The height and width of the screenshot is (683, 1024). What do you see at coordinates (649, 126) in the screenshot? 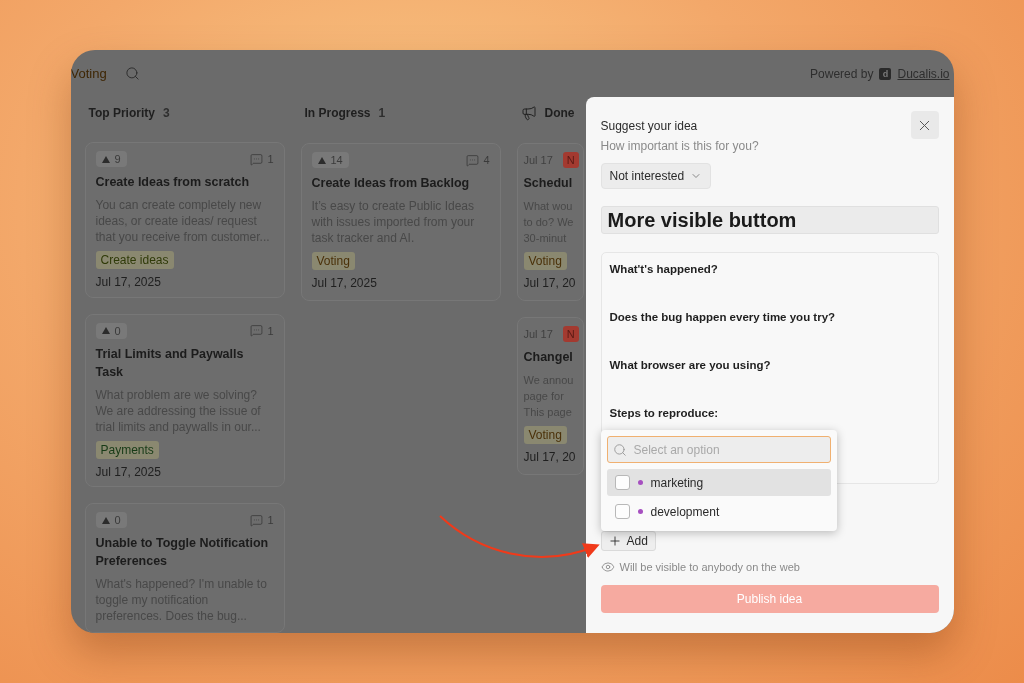
I see `panel-heading: Suggest your idea` at bounding box center [649, 126].